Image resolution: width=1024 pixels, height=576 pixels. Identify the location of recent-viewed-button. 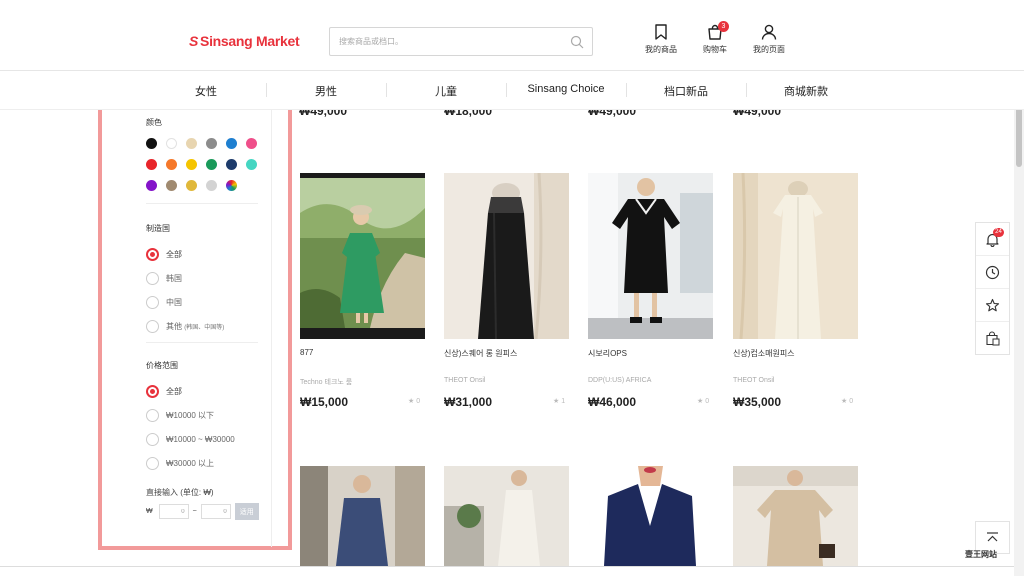
(992, 272).